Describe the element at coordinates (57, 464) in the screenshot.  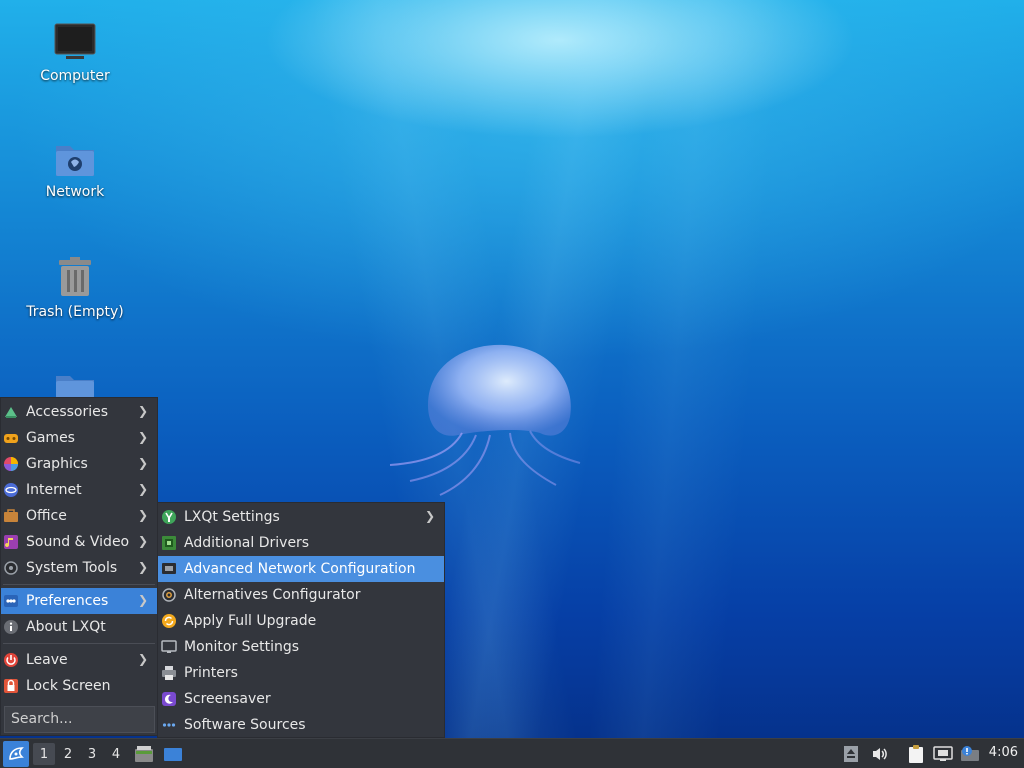
I see `menu-item-label: Graphics` at that location.